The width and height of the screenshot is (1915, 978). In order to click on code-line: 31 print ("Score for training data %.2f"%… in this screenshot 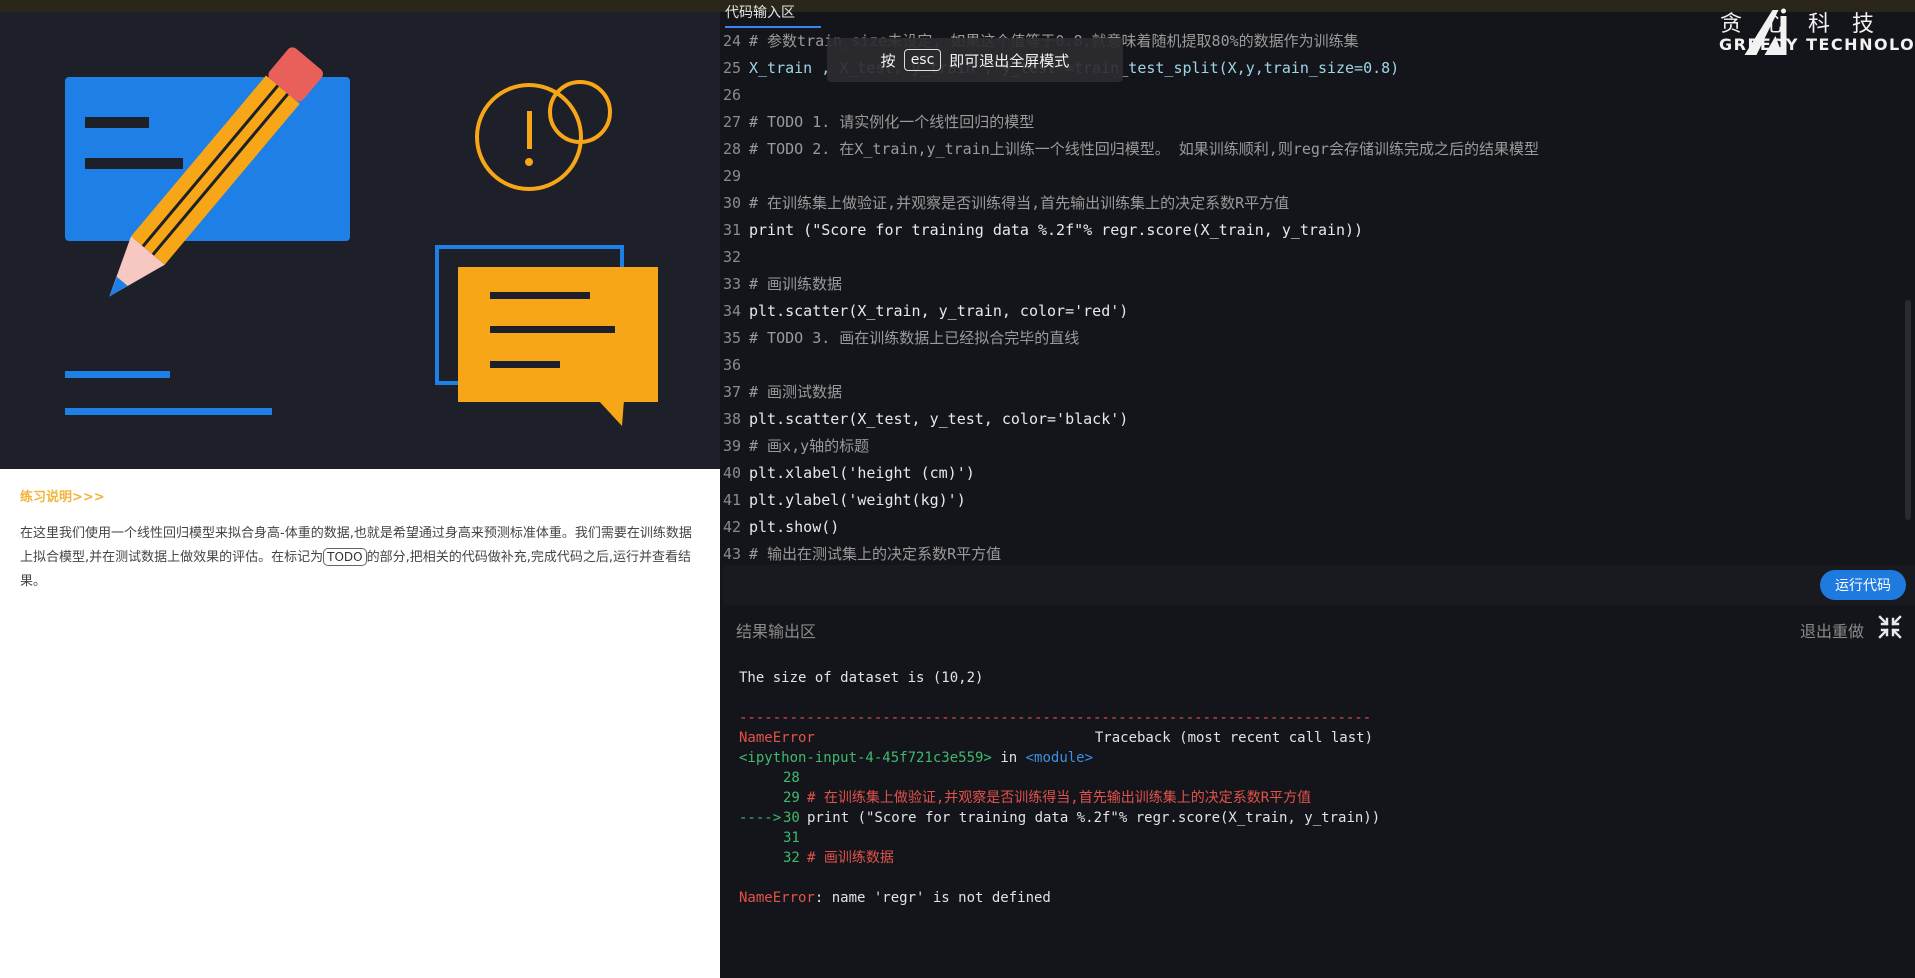, I will do `click(1318, 230)`.